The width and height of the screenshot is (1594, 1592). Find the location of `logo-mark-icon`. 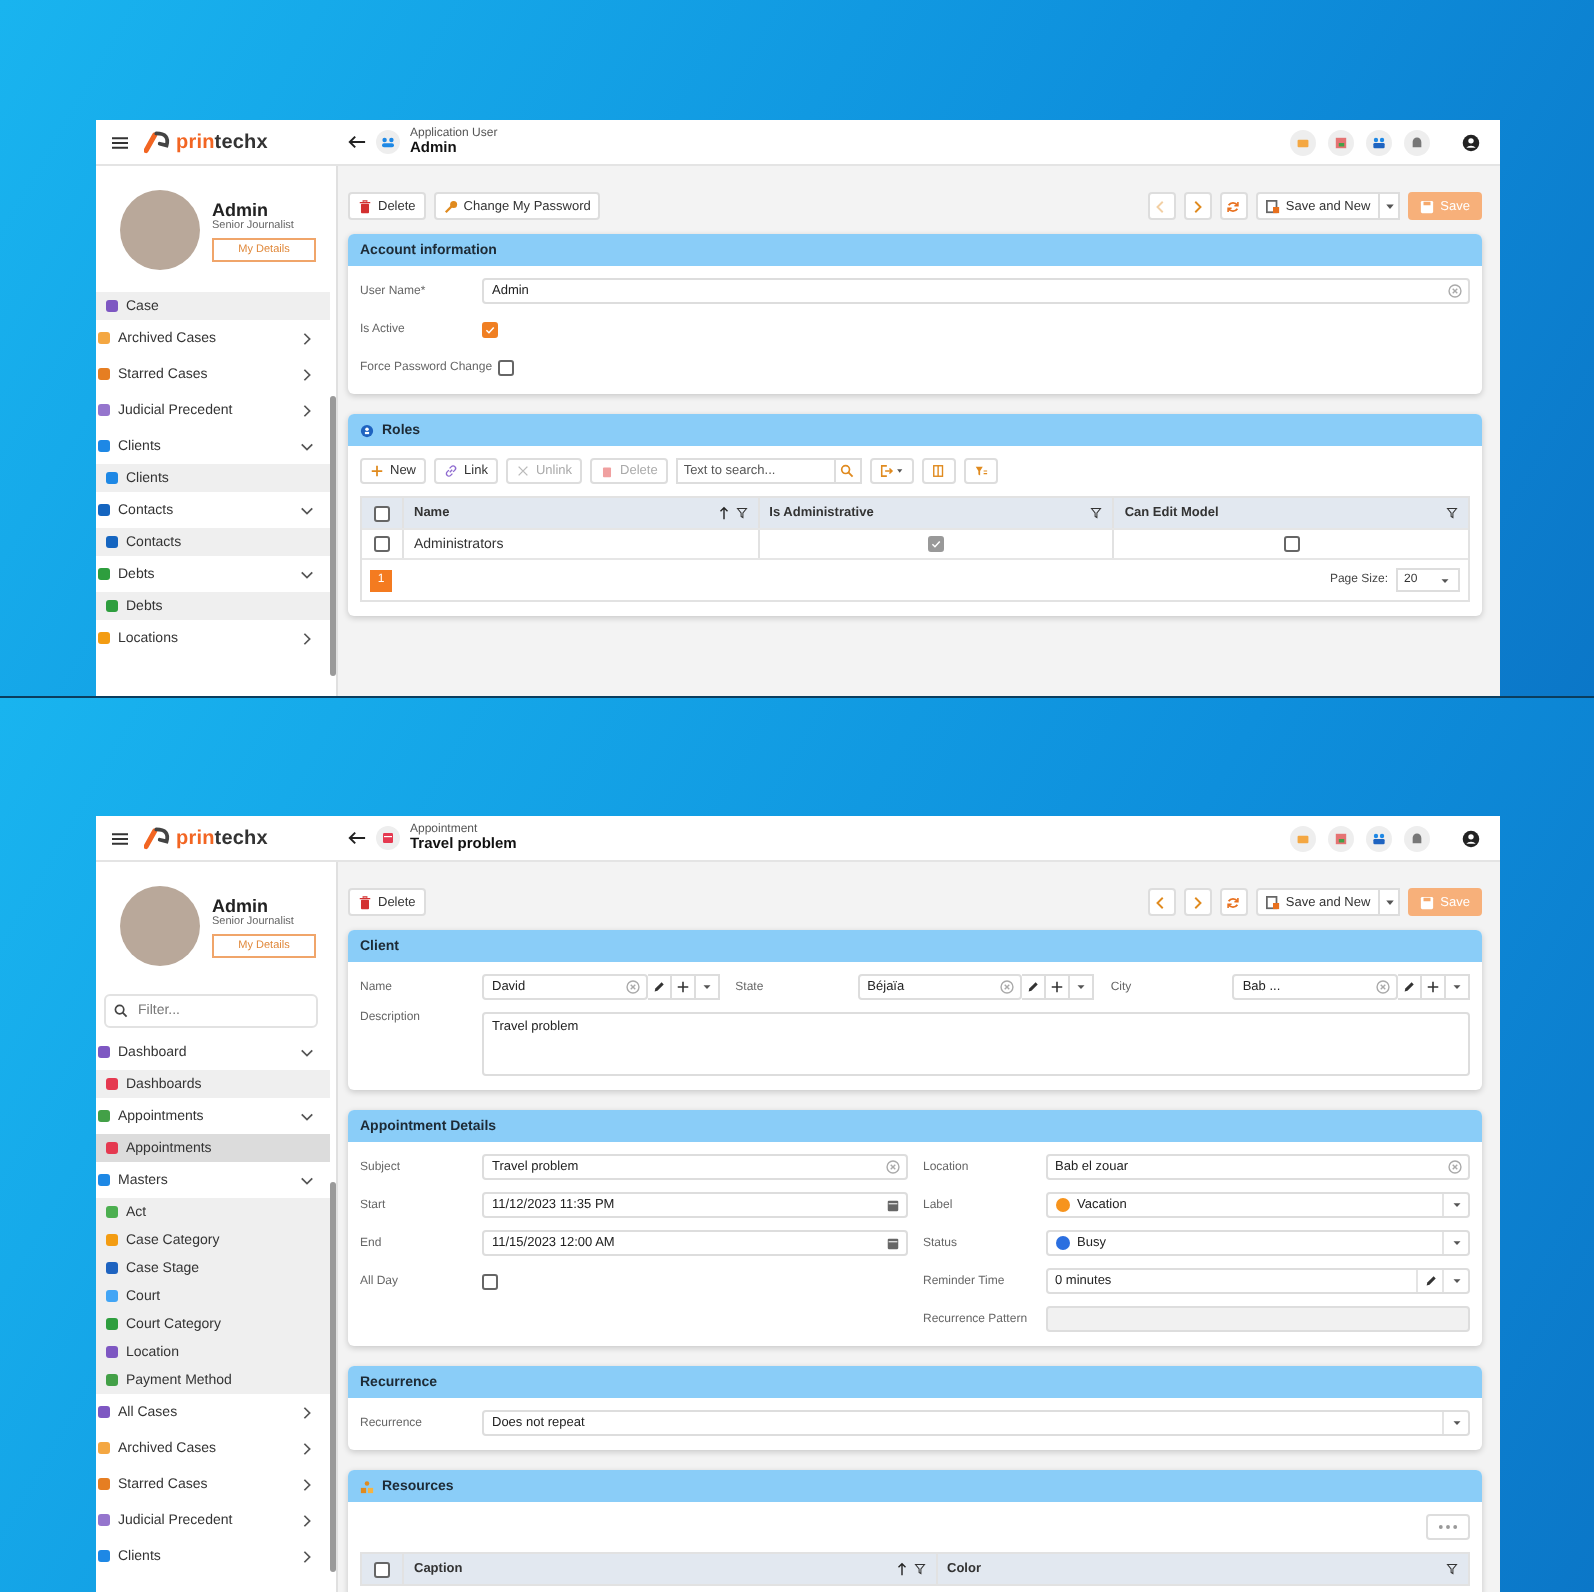

logo-mark-icon is located at coordinates (158, 142).